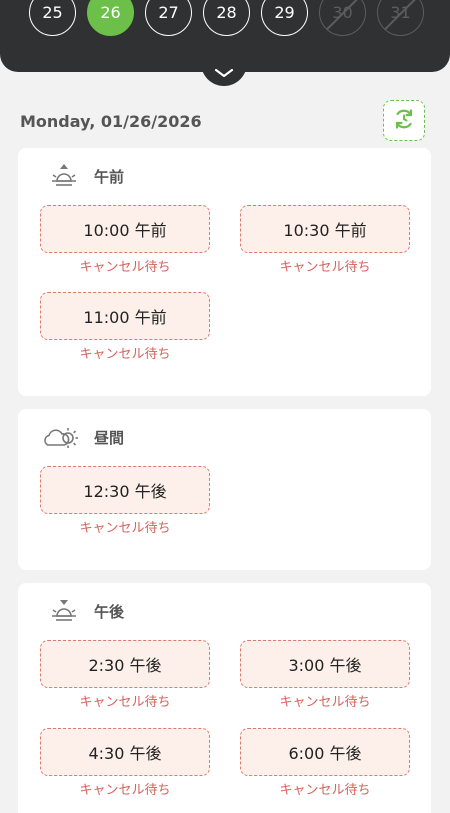  Describe the element at coordinates (111, 121) in the screenshot. I see `selected-date-heading: Monday, 01/26/2026` at that location.